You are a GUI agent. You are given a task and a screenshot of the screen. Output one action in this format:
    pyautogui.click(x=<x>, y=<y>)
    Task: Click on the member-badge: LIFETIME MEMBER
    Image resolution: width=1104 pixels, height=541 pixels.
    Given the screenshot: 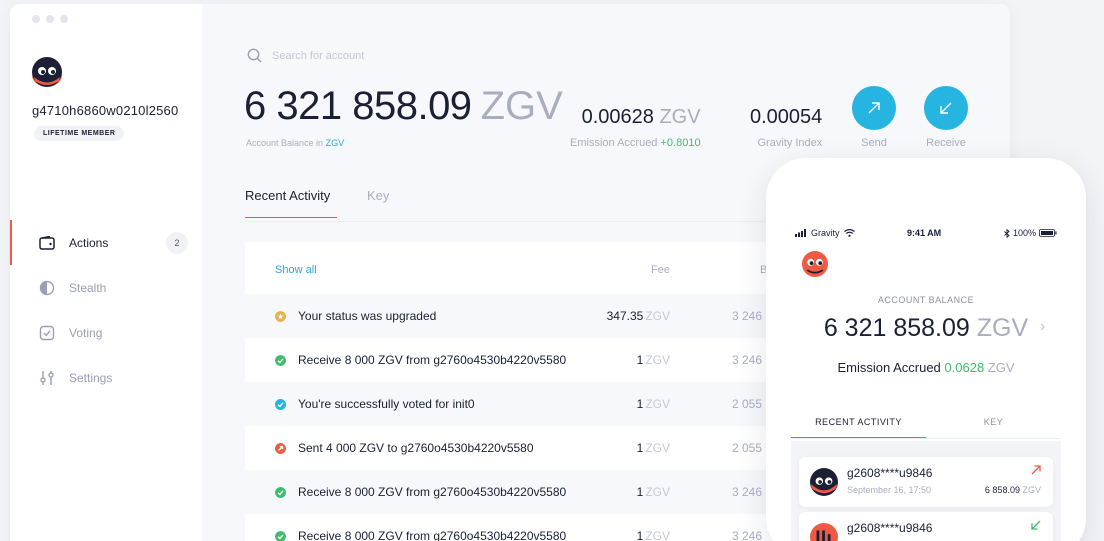 What is the action you would take?
    pyautogui.click(x=79, y=133)
    